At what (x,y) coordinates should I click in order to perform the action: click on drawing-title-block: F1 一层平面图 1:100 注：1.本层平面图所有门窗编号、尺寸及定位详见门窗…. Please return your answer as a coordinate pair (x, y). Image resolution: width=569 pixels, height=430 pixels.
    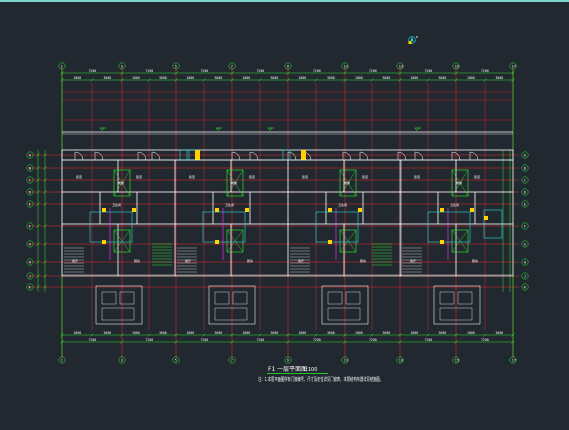
    Looking at the image, I should click on (320, 374).